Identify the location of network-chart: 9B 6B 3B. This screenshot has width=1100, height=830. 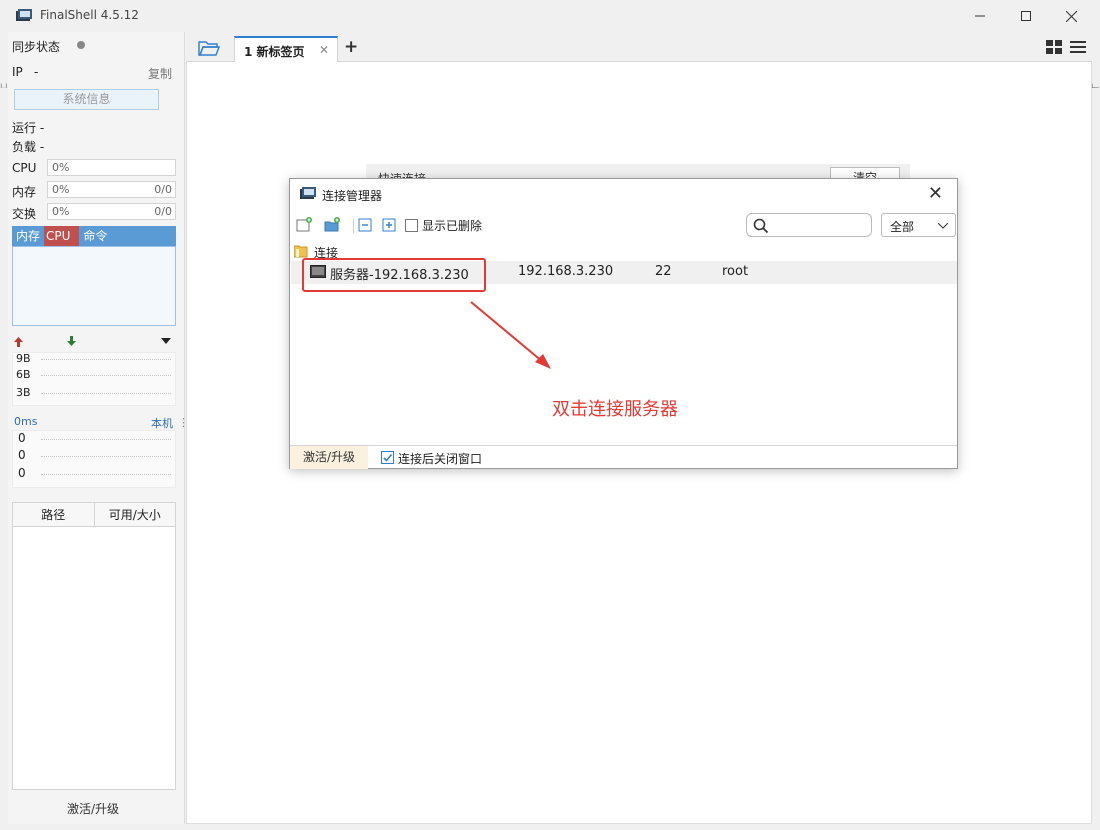
(94, 379).